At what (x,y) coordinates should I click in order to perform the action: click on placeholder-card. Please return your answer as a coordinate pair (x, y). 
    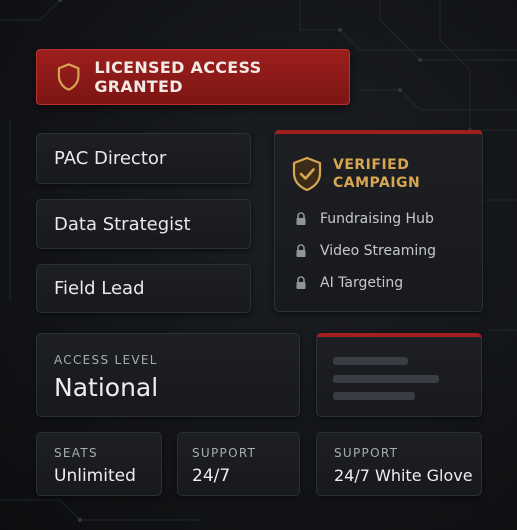
    Looking at the image, I should click on (399, 375).